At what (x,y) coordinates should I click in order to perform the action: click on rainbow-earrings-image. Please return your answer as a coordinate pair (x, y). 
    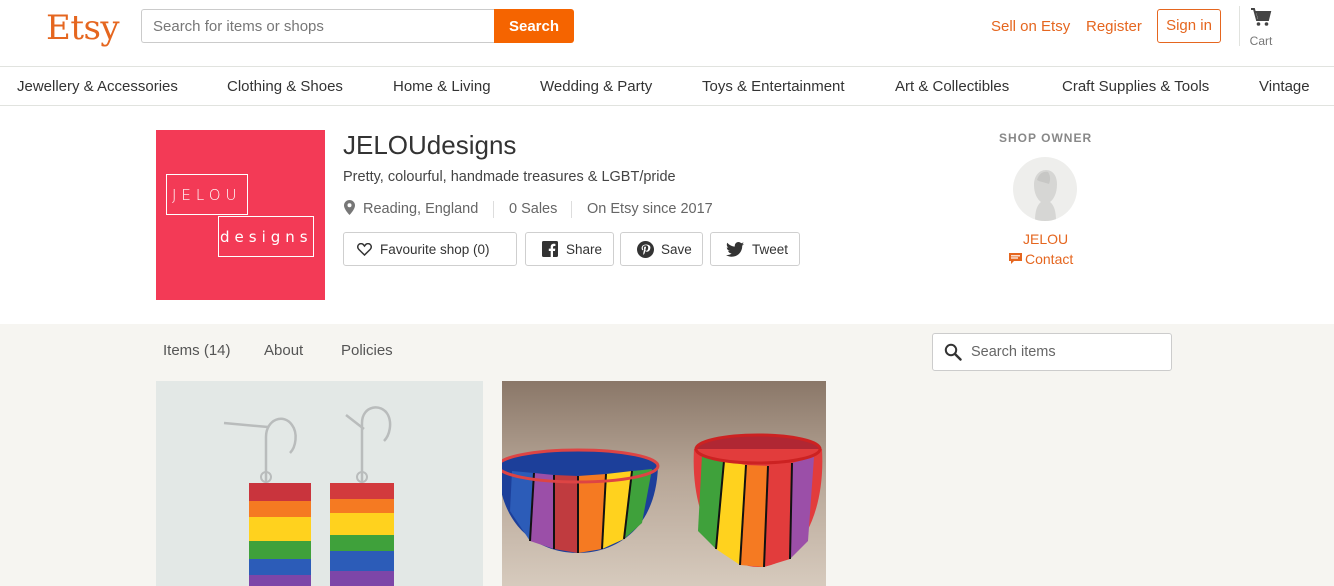
    Looking at the image, I should click on (319, 483).